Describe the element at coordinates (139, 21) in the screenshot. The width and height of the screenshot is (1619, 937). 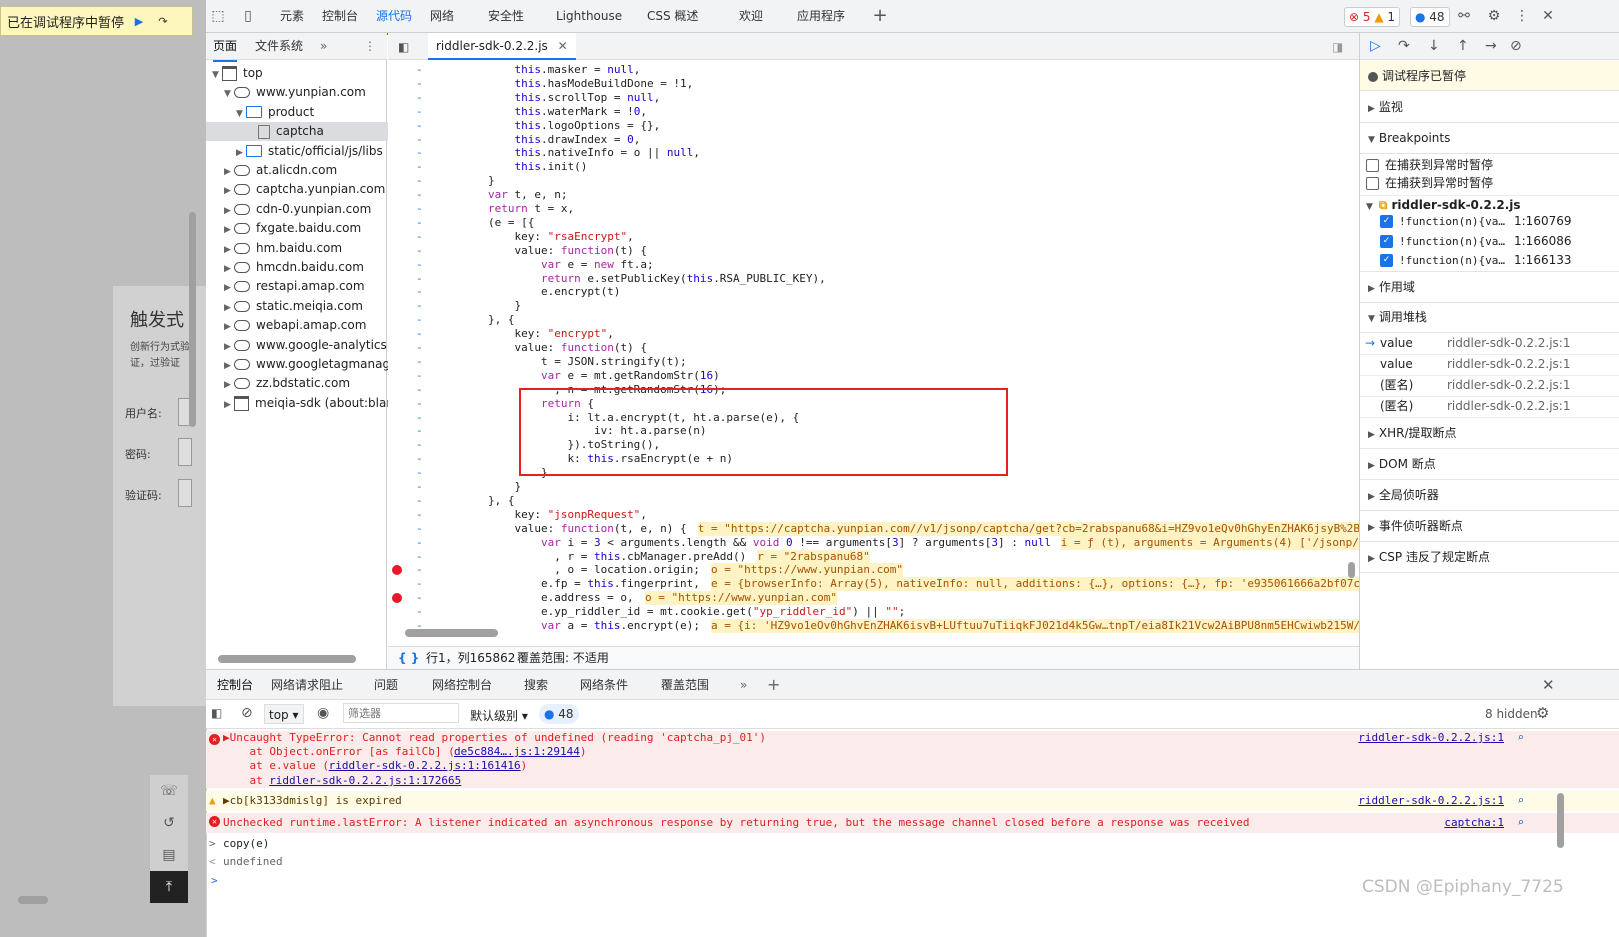
I see `resume-icon: ▶` at that location.